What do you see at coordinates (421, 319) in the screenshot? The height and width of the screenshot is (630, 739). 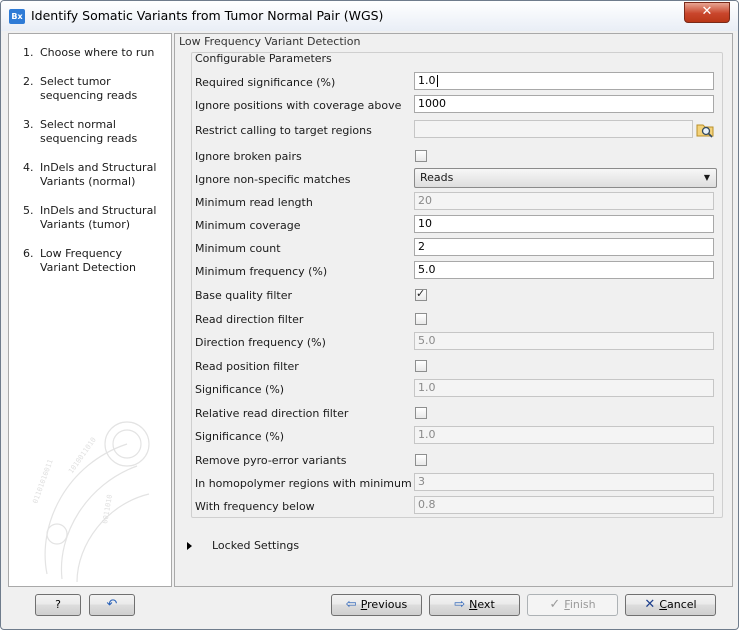 I see `read-direction-filter-checkbox` at bounding box center [421, 319].